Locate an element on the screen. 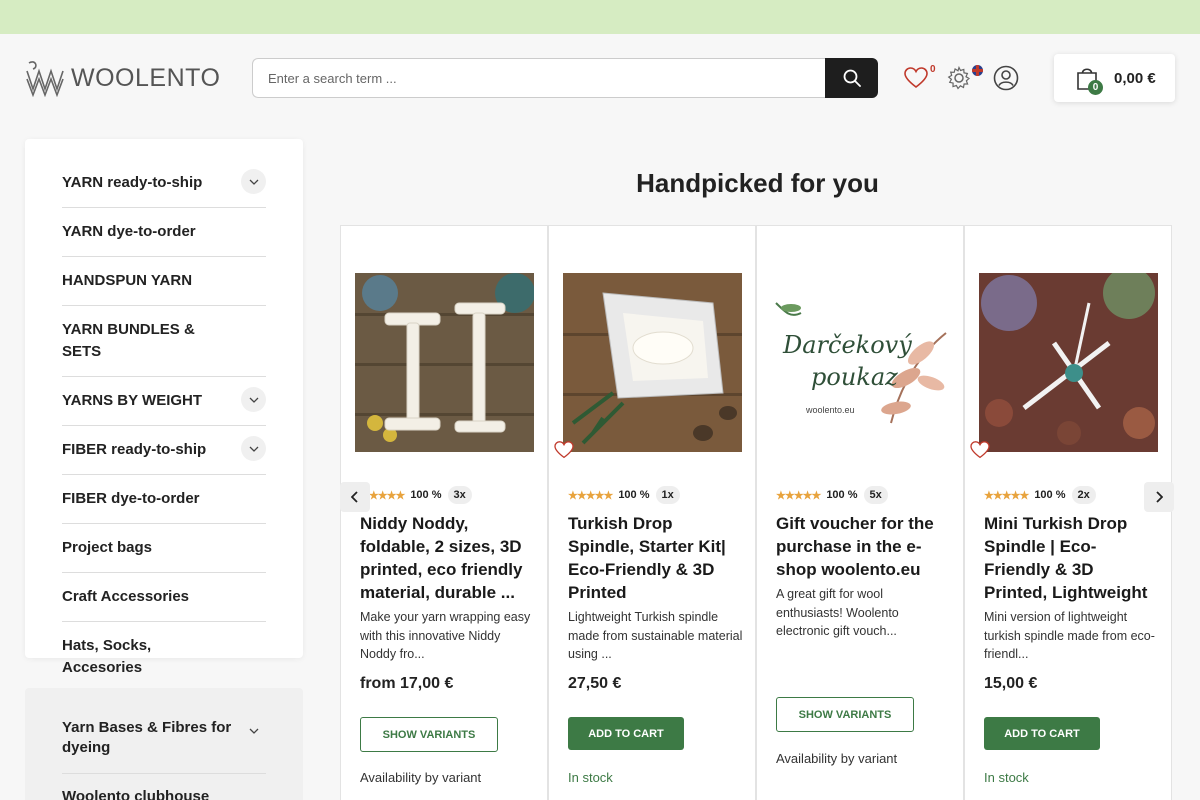  sidebar-item-label: FIBER ready-to-ship is located at coordinates (134, 449).